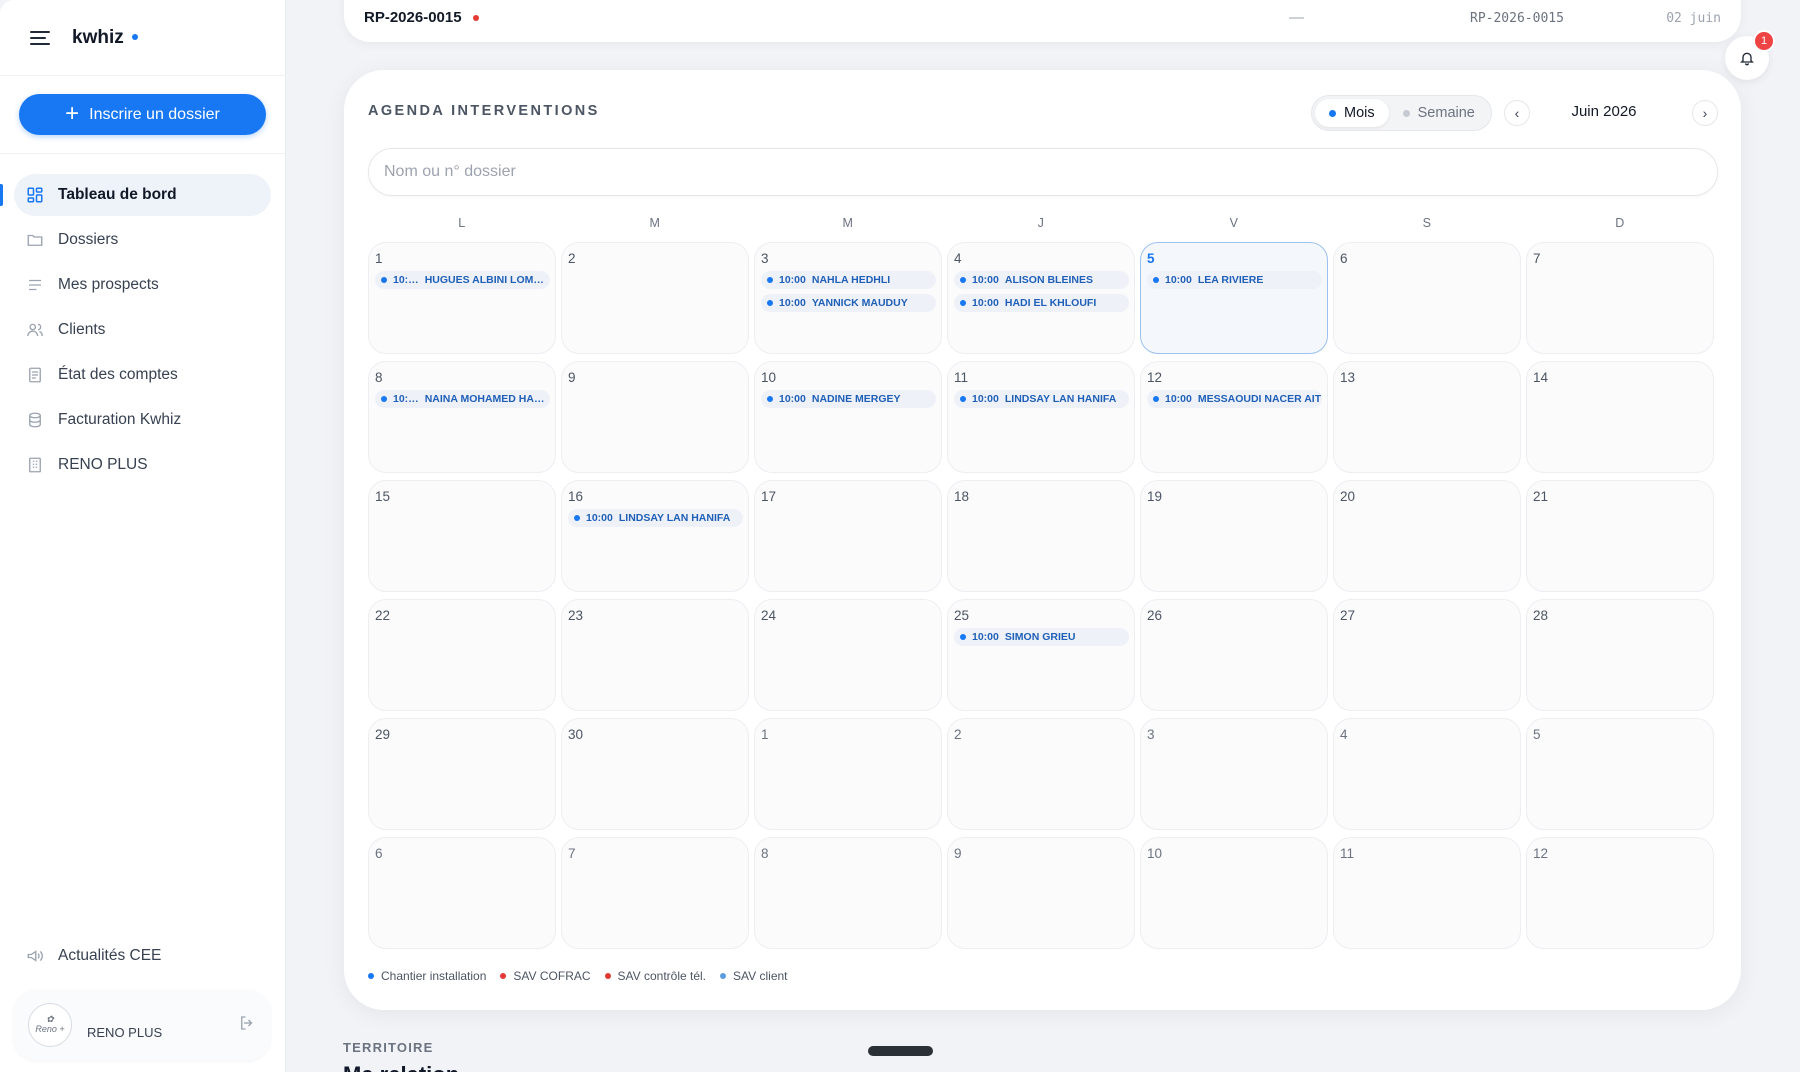 Image resolution: width=1800 pixels, height=1072 pixels. What do you see at coordinates (142, 465) in the screenshot?
I see `sidebar-item-reno-plus: RENO PLUS` at bounding box center [142, 465].